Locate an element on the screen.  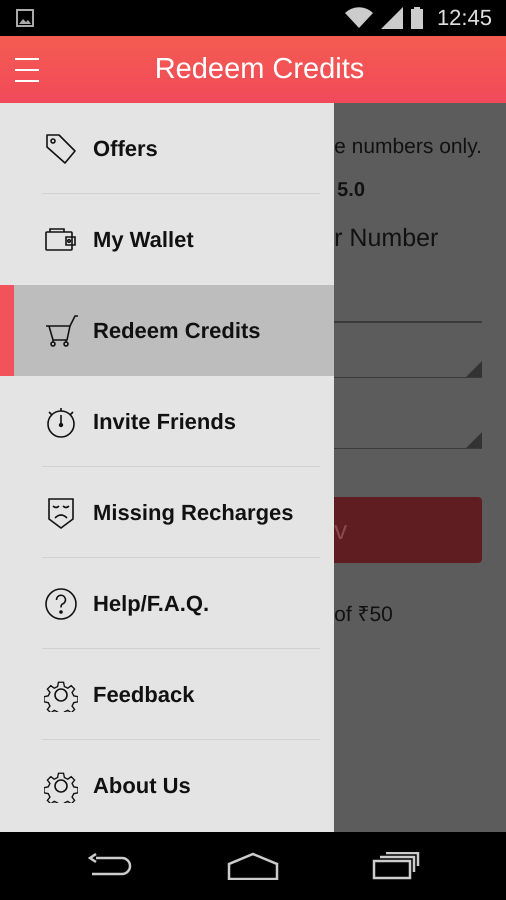
credit-text: of ₹50 is located at coordinates (364, 614).